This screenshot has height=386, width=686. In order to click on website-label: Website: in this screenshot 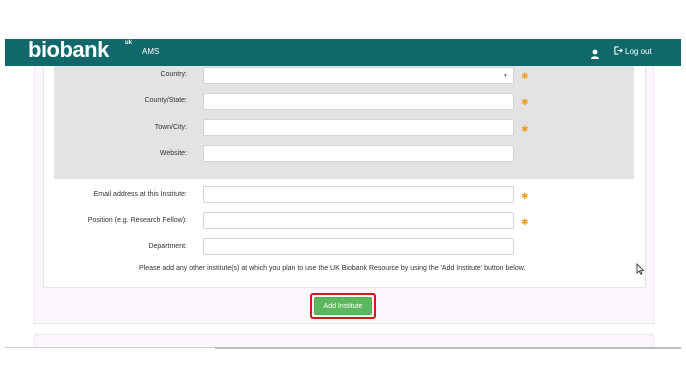, I will do `click(173, 153)`.